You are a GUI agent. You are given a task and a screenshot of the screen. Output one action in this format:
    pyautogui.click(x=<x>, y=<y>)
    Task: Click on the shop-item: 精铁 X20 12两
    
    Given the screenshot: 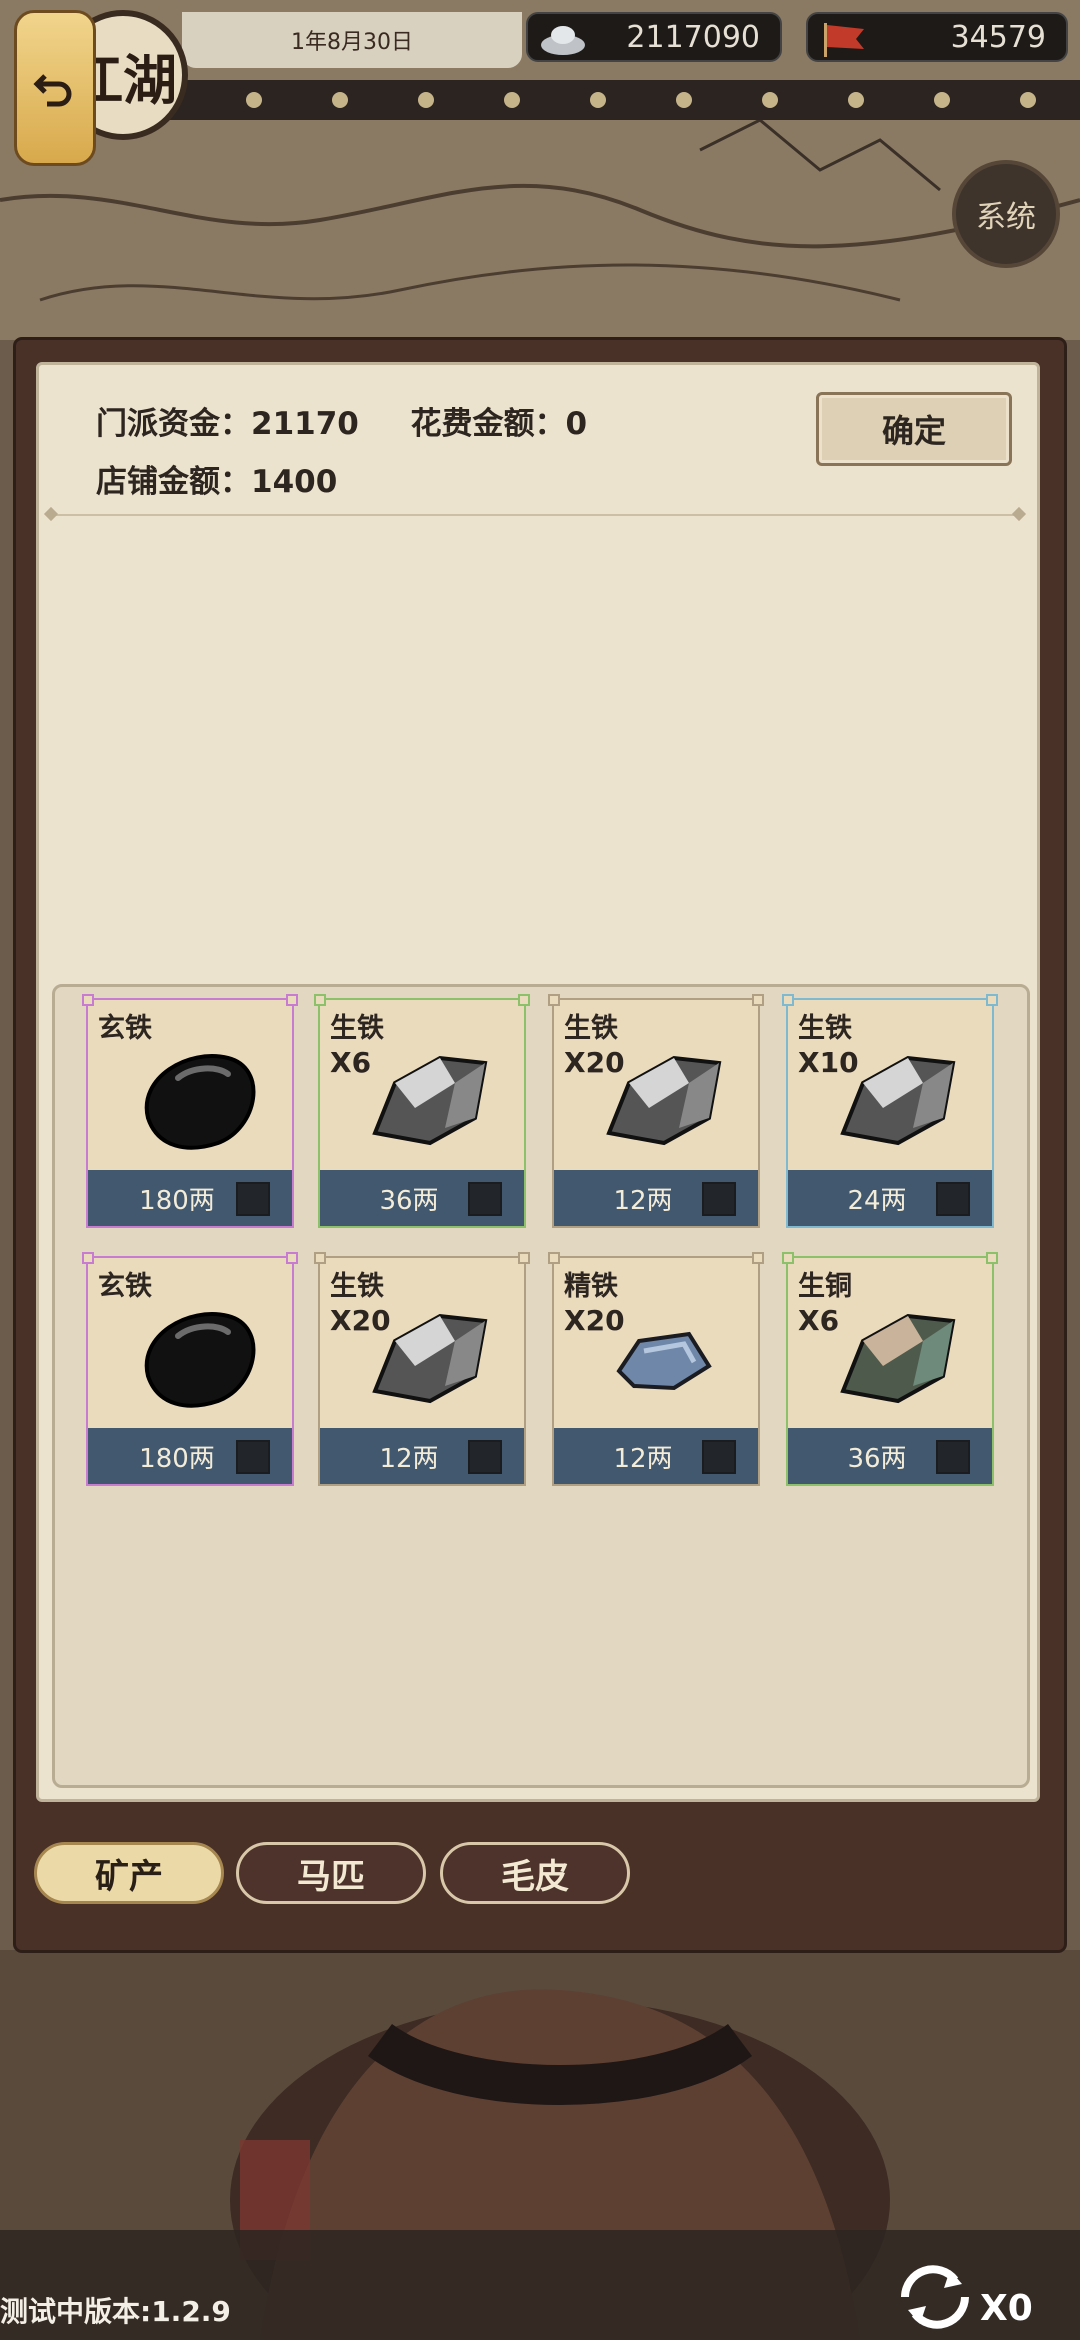 What is the action you would take?
    pyautogui.click(x=656, y=1369)
    